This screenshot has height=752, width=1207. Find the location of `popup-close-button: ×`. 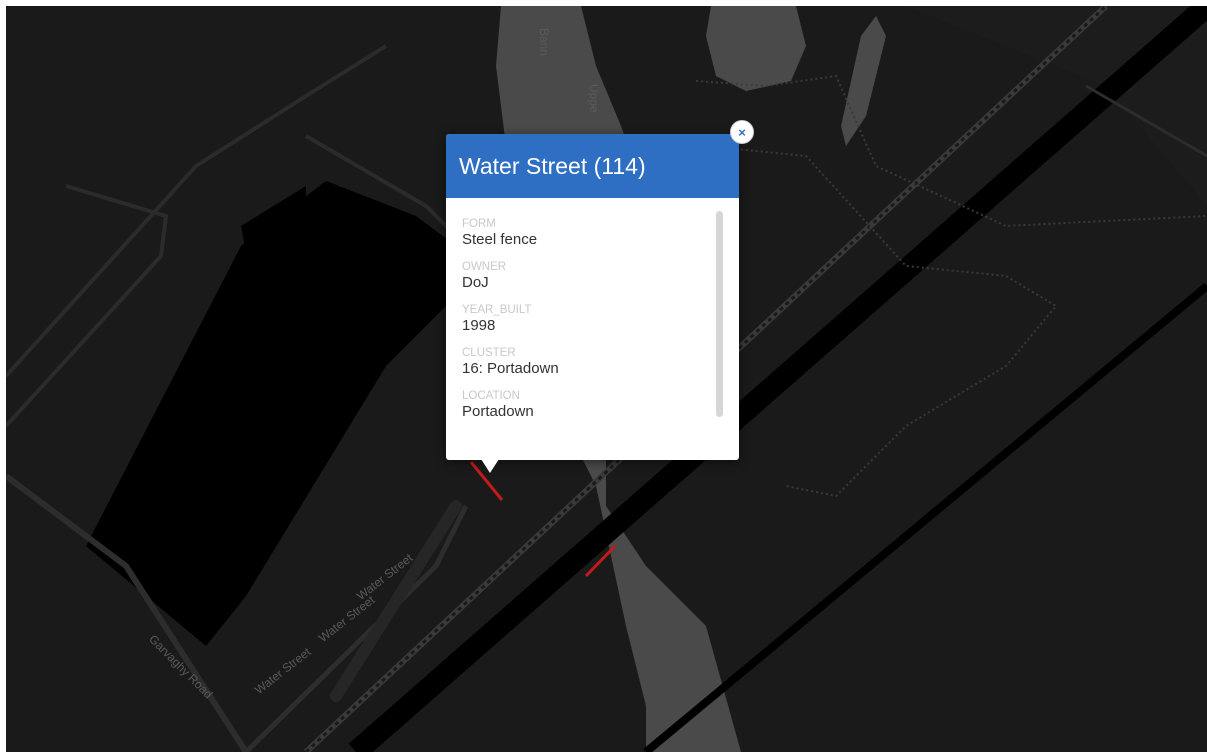

popup-close-button: × is located at coordinates (742, 132).